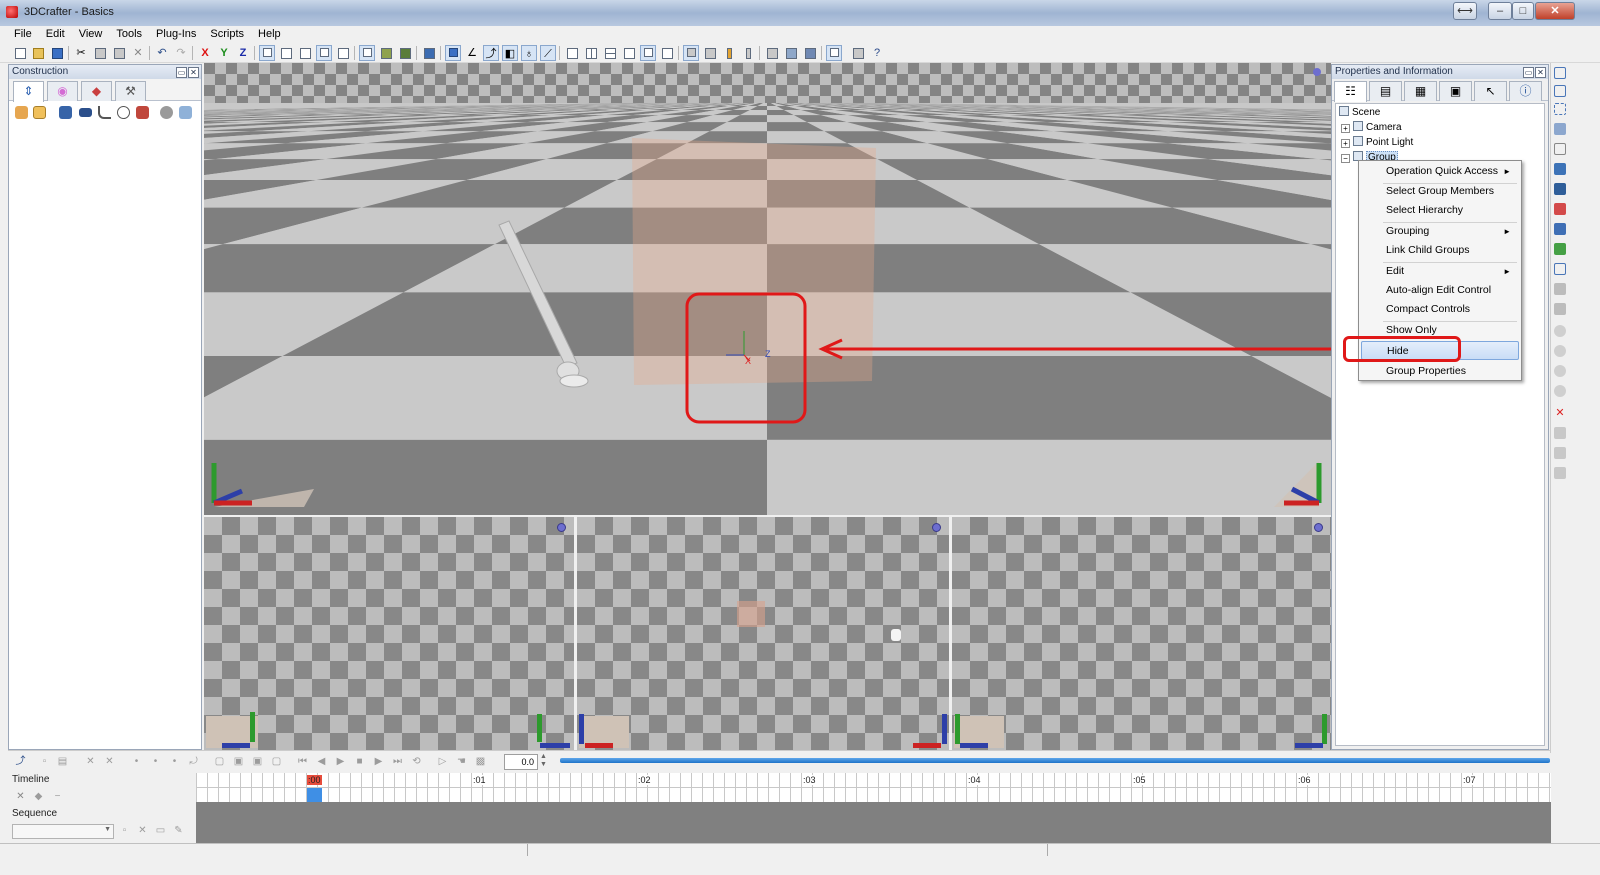  I want to click on lasso-icon, so click(1560, 109).